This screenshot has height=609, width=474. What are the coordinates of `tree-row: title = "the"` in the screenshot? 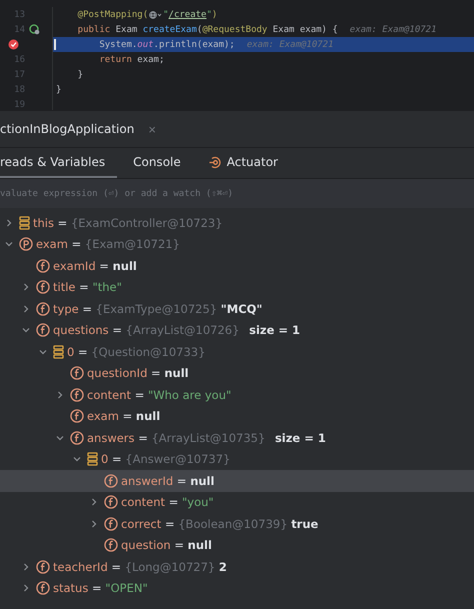 It's located at (237, 287).